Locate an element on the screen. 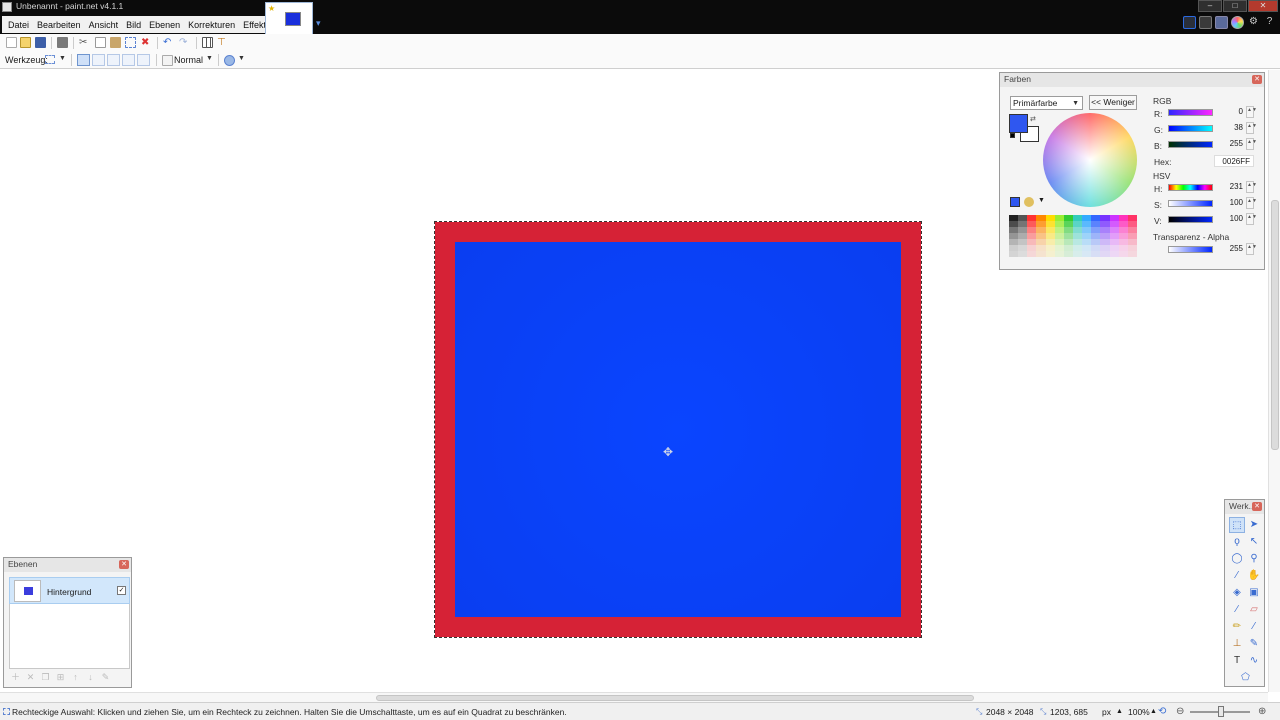 The width and height of the screenshot is (1280, 720). blend-mode-chevron-icon: ▼ is located at coordinates (209, 58).